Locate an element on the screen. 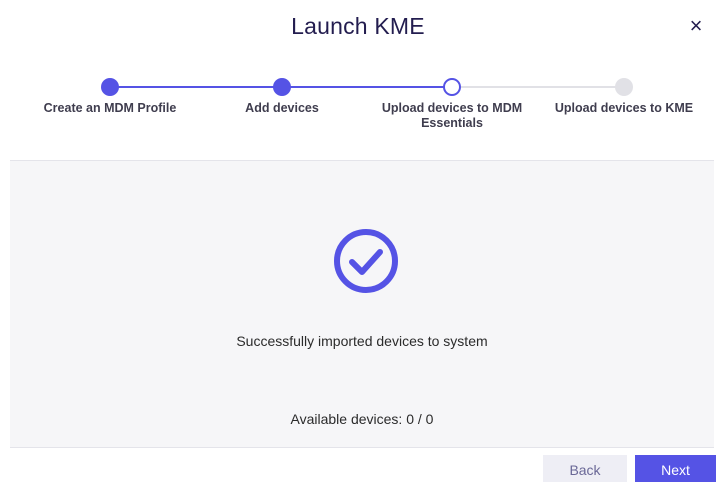 Image resolution: width=716 pixels, height=482 pixels. success-message: Successfully imported devices to system is located at coordinates (362, 341).